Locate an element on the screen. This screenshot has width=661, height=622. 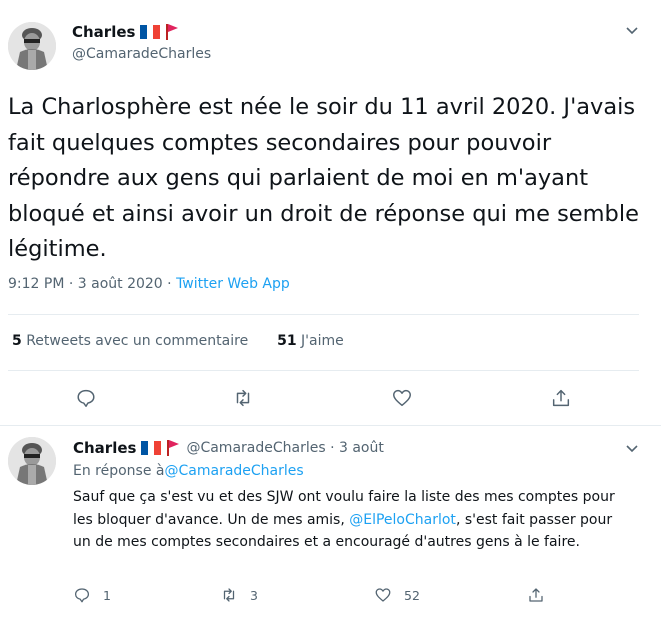
reply-reply-button: 1 is located at coordinates (92, 595).